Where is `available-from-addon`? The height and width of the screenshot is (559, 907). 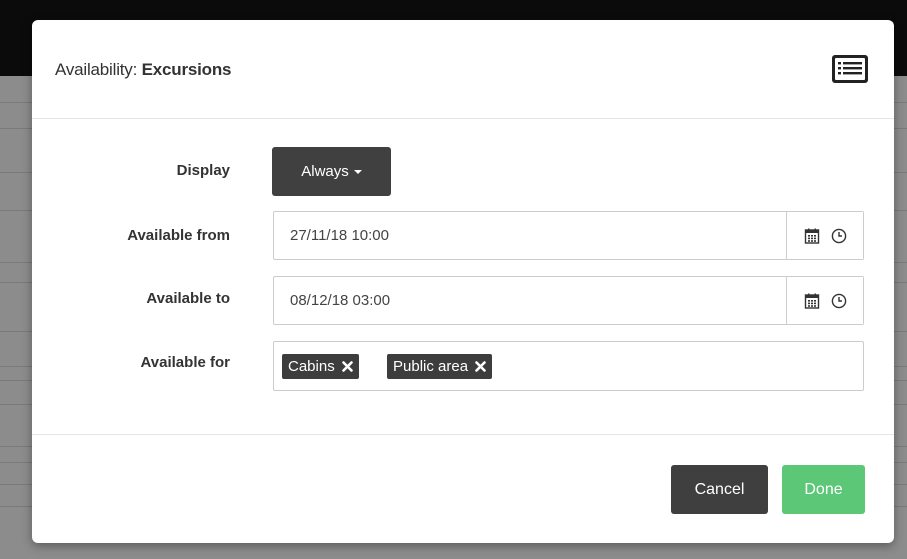
available-from-addon is located at coordinates (824, 235).